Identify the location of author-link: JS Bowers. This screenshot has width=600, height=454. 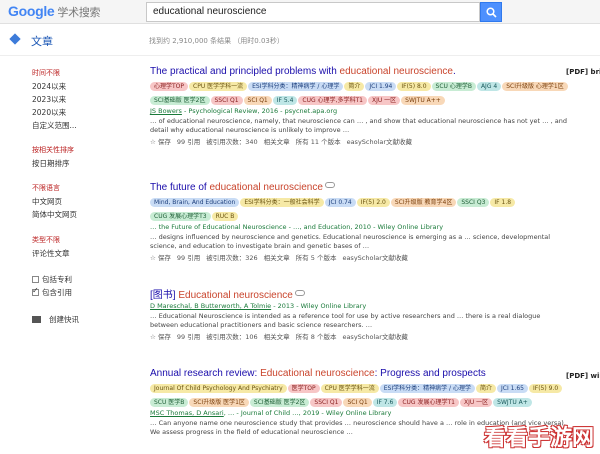
(166, 111).